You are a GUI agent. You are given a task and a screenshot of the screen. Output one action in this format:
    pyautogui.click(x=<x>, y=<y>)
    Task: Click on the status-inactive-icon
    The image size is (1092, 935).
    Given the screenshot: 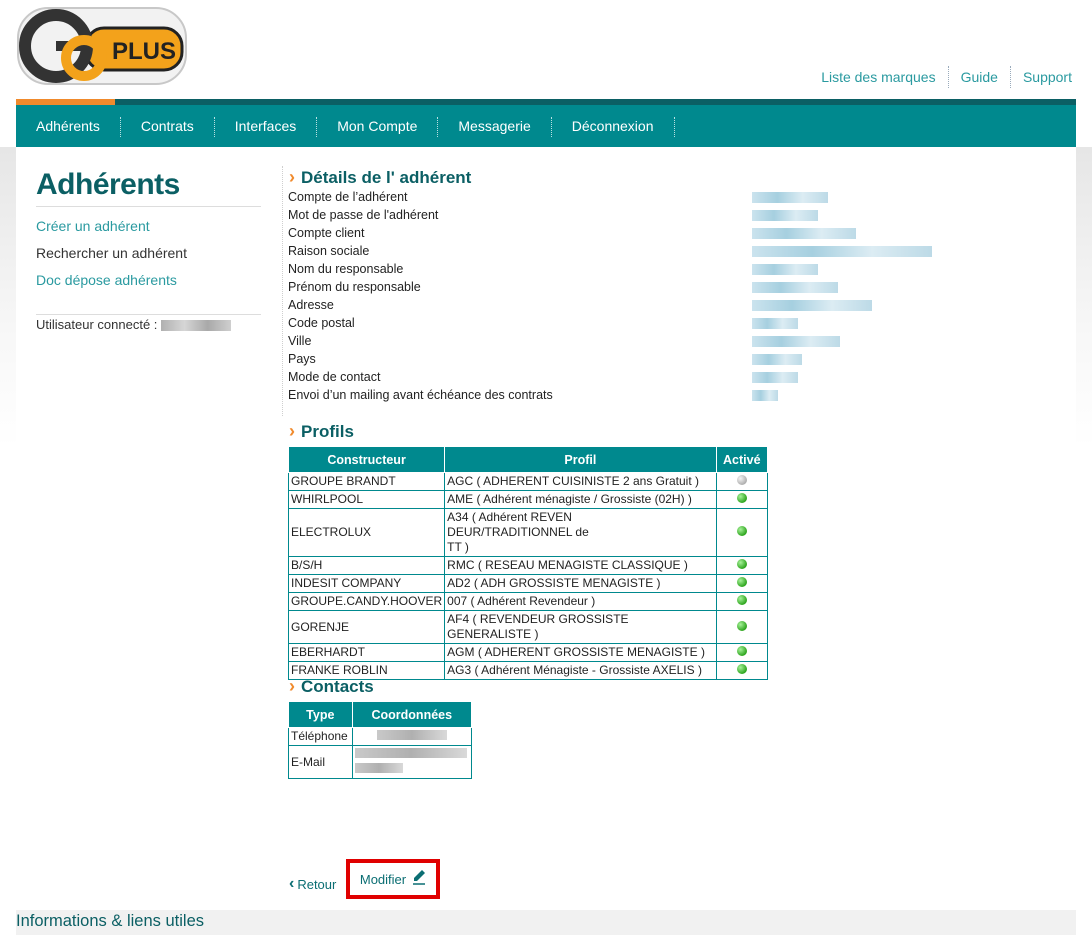 What is the action you would take?
    pyautogui.click(x=741, y=480)
    